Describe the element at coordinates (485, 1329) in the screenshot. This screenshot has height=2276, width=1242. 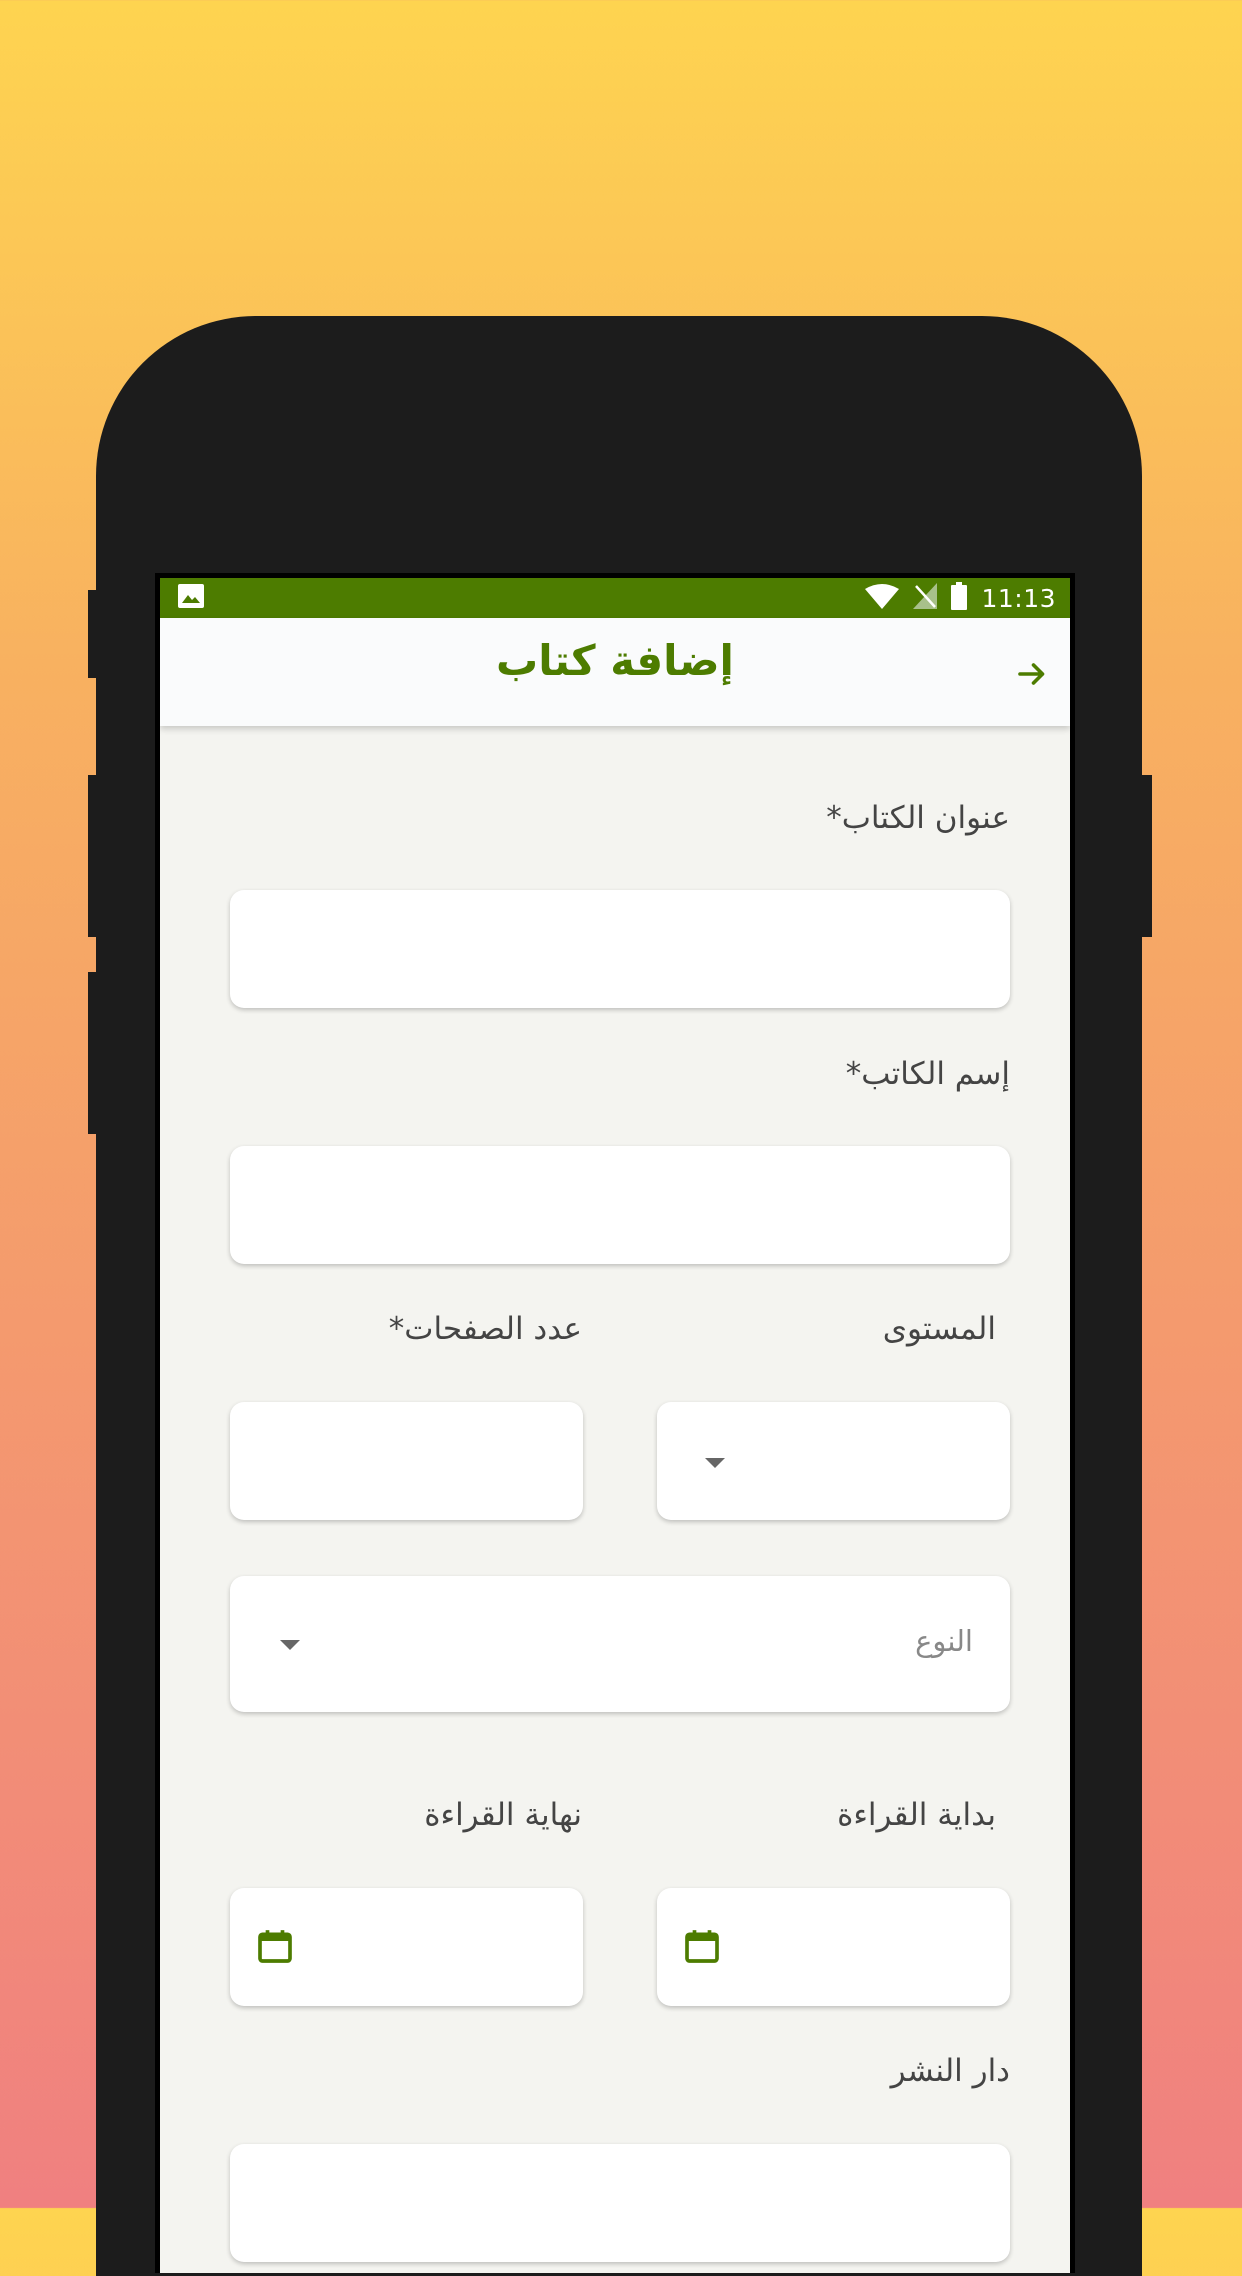
I see `pages-label: عدد الصفحات*` at that location.